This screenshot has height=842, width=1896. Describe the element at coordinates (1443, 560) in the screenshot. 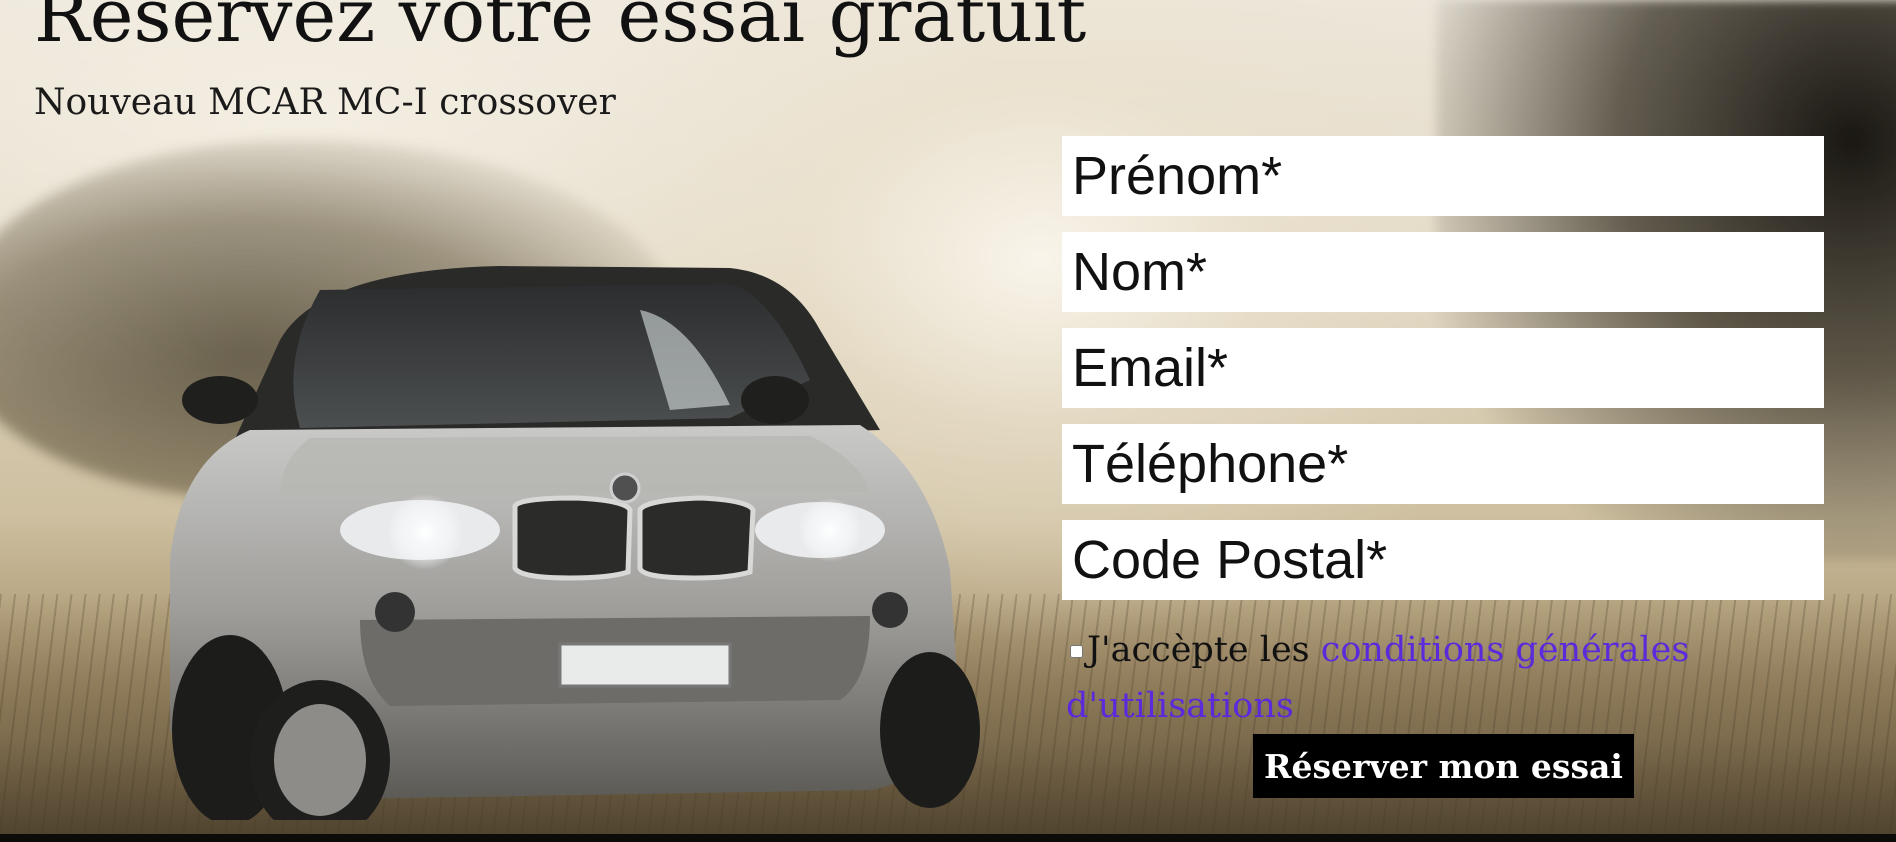

I see `postal-code-input` at that location.